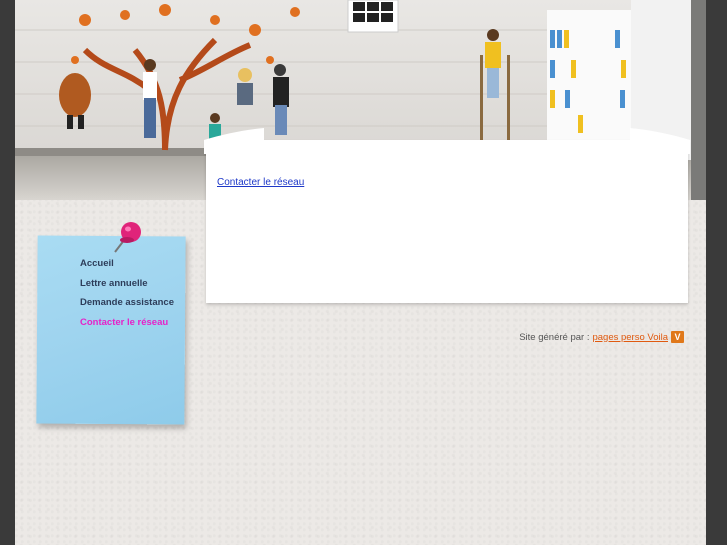 This screenshot has height=545, width=727. Describe the element at coordinates (127, 307) in the screenshot. I see `nav-item-demande-assistance: Demande assistance` at that location.